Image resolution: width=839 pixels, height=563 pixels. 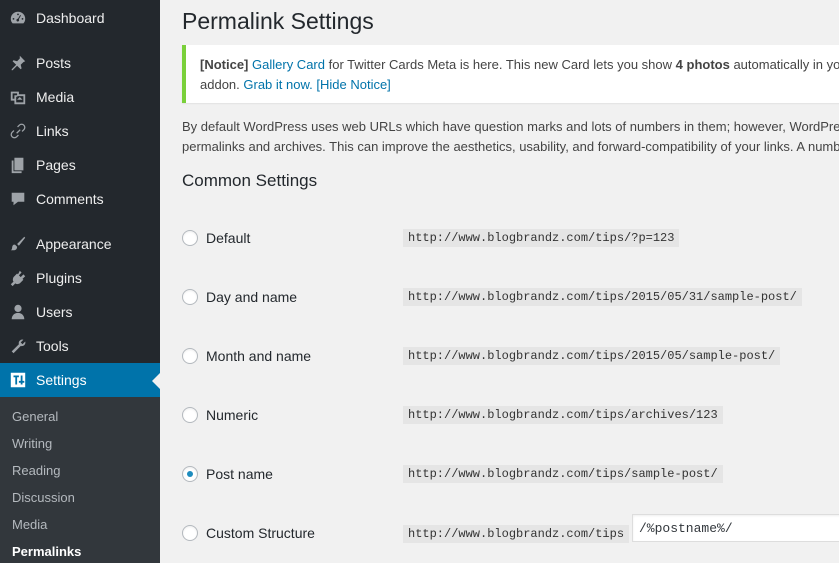 I want to click on option-label: Numeric, so click(x=232, y=415).